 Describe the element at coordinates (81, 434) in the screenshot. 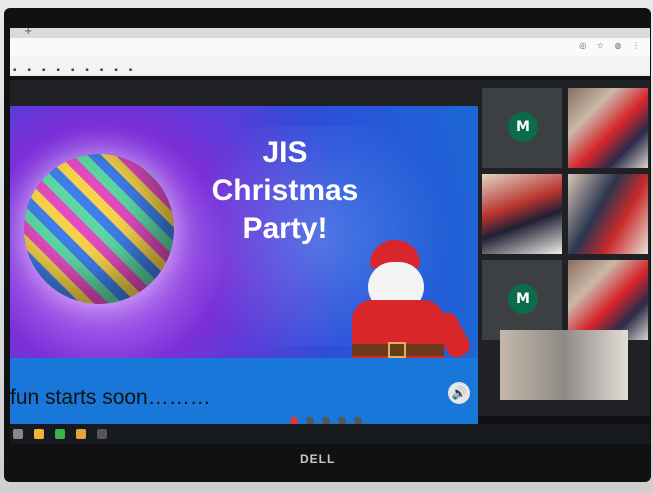

I see `folder-icon` at that location.